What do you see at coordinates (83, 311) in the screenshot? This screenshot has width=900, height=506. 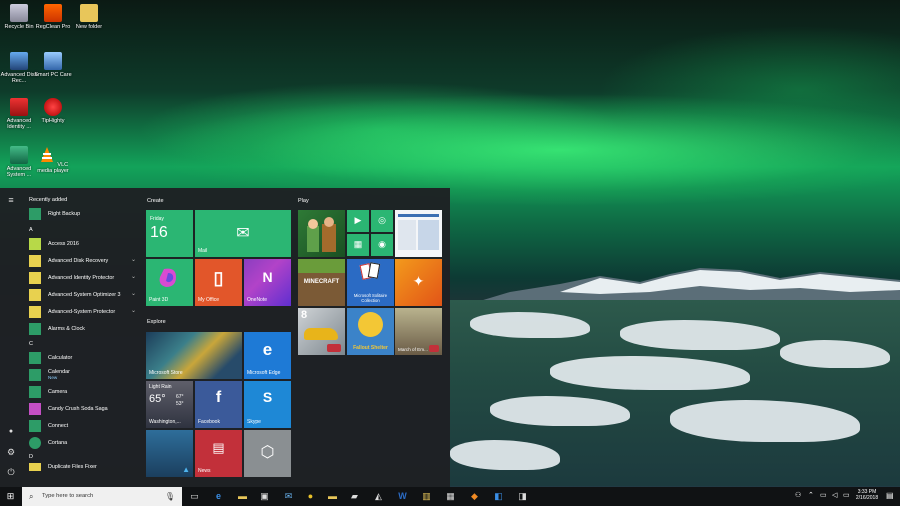 I see `app-item-advanced-system-protector: Advanced-System Protector ⌄` at bounding box center [83, 311].